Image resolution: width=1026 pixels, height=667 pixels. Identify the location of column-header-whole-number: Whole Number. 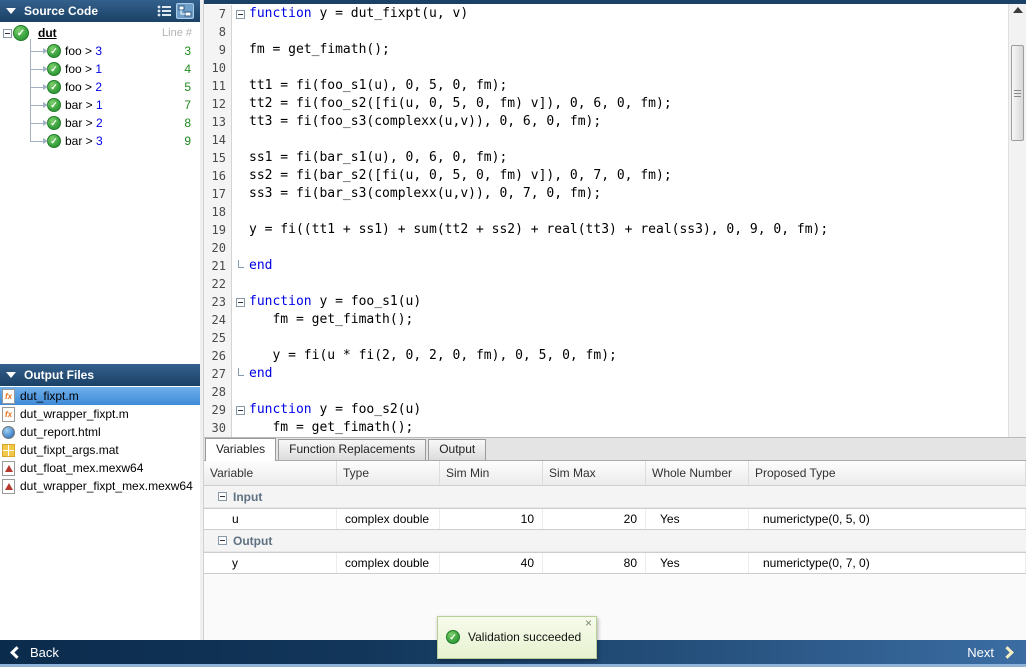
(697, 473).